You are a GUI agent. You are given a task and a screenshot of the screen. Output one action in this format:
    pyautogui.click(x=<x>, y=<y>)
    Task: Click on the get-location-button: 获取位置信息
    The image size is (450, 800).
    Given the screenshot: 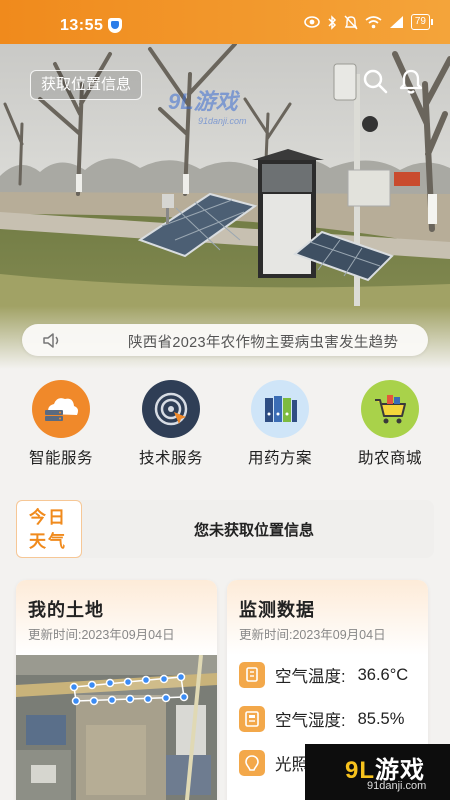 What is the action you would take?
    pyautogui.click(x=86, y=85)
    